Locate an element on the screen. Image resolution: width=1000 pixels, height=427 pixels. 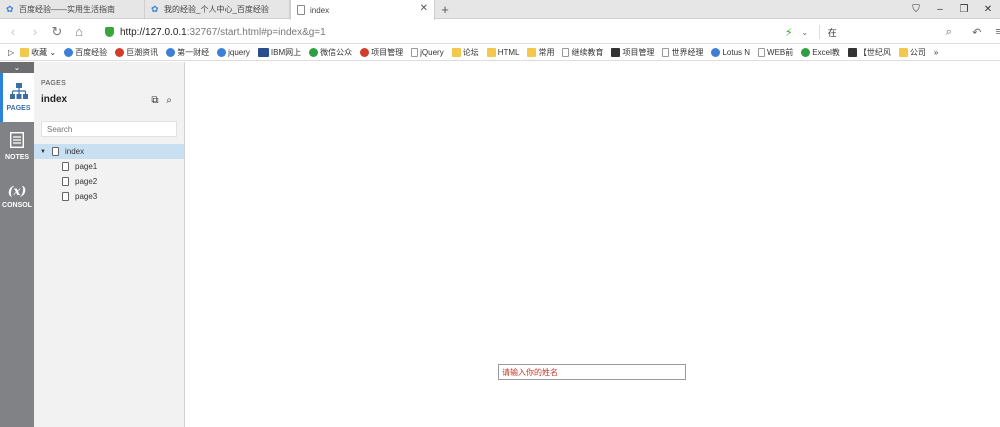
tab-index: index ✕ is located at coordinates (362, 10).